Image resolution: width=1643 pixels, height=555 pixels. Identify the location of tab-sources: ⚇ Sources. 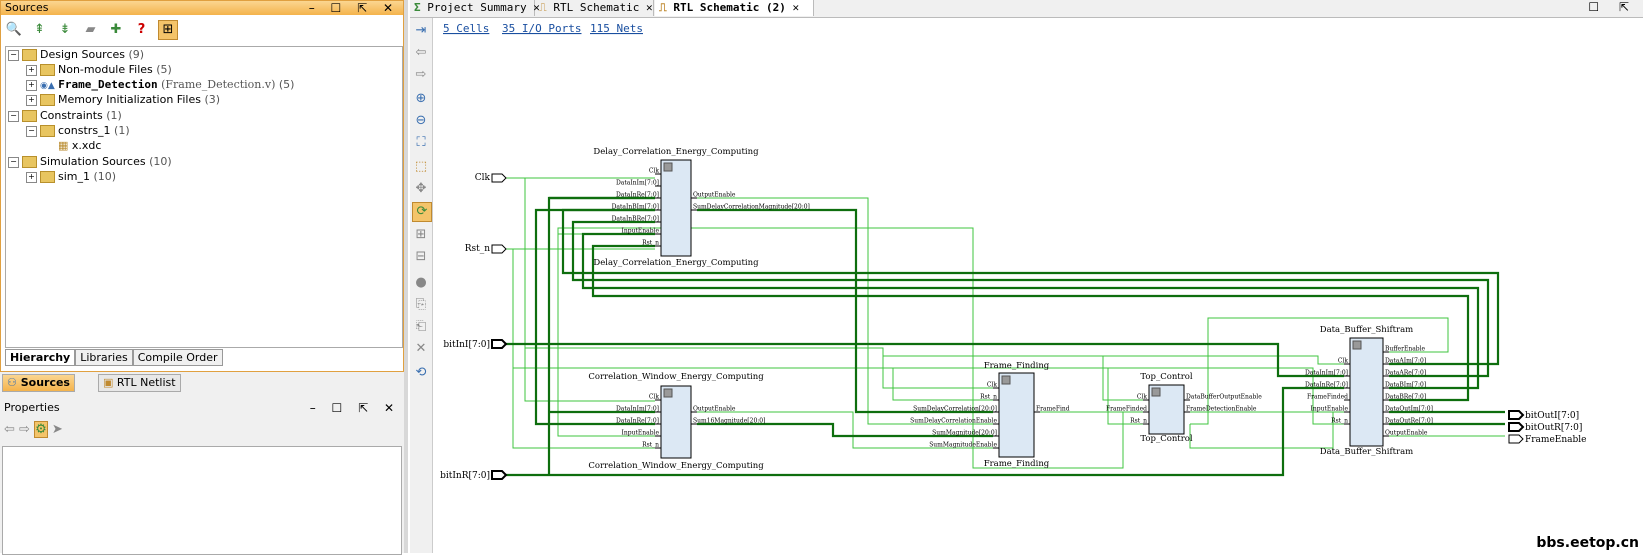
(38, 383).